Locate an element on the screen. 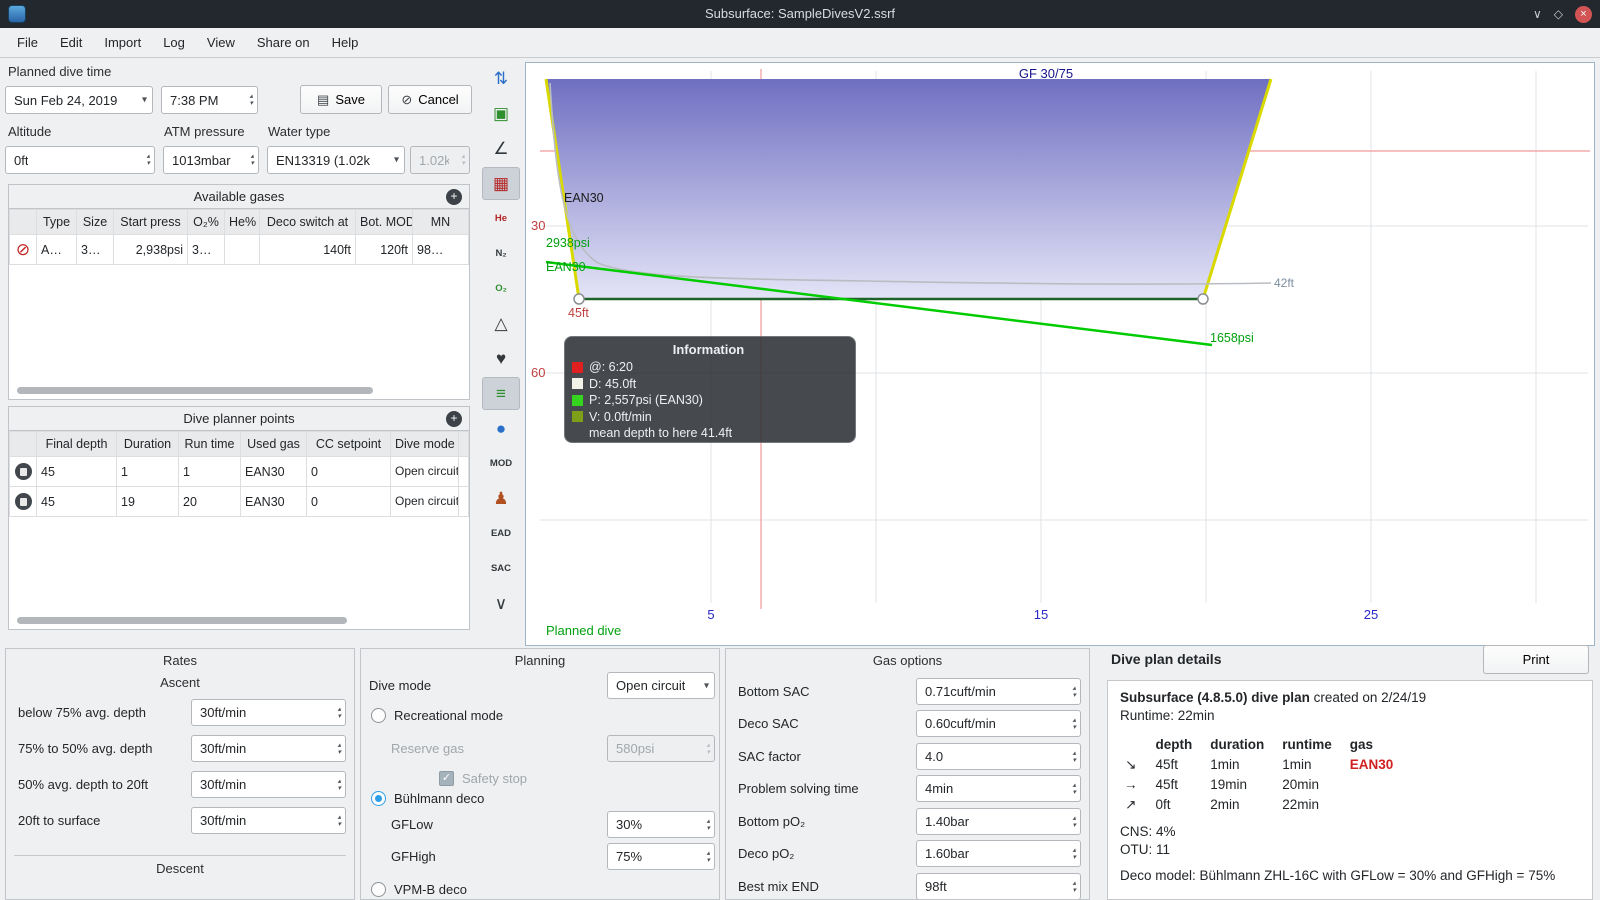  photos-icon: ▣ is located at coordinates (501, 113).